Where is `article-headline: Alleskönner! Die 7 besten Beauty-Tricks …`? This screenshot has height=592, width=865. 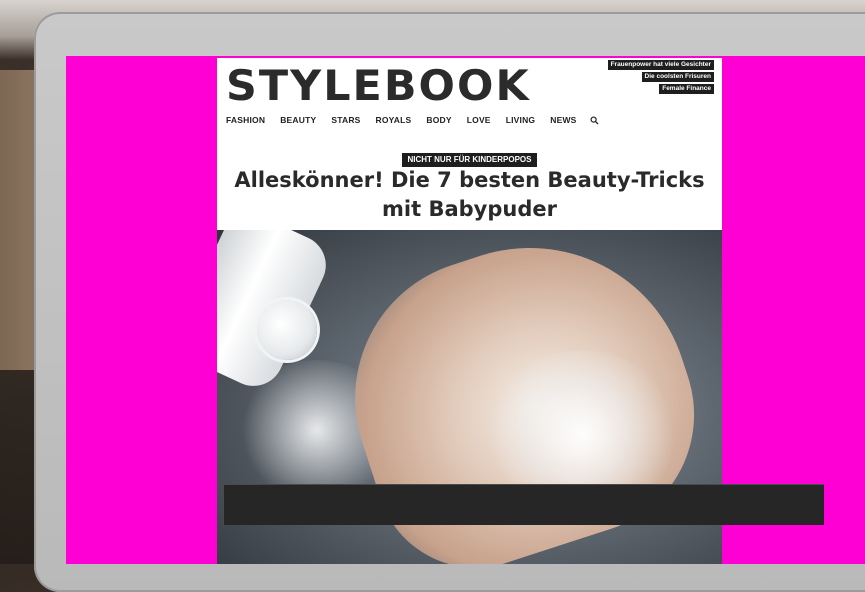
article-headline: Alleskönner! Die 7 besten Beauty-Tricks … is located at coordinates (469, 195).